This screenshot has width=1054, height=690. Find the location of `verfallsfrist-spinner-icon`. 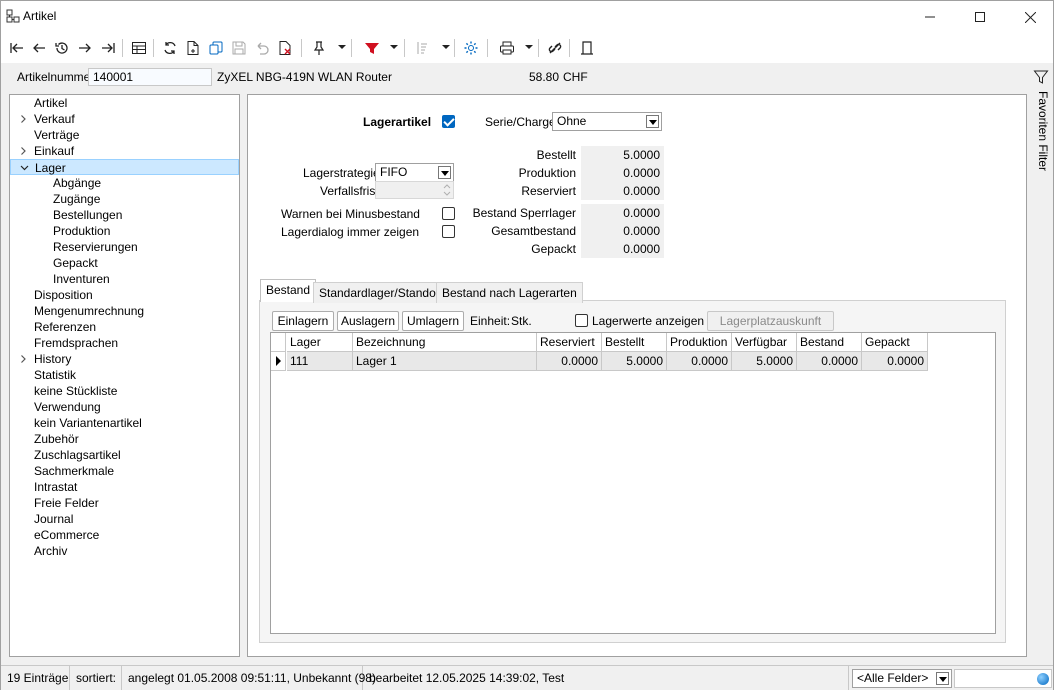

verfallsfrist-spinner-icon is located at coordinates (447, 190).